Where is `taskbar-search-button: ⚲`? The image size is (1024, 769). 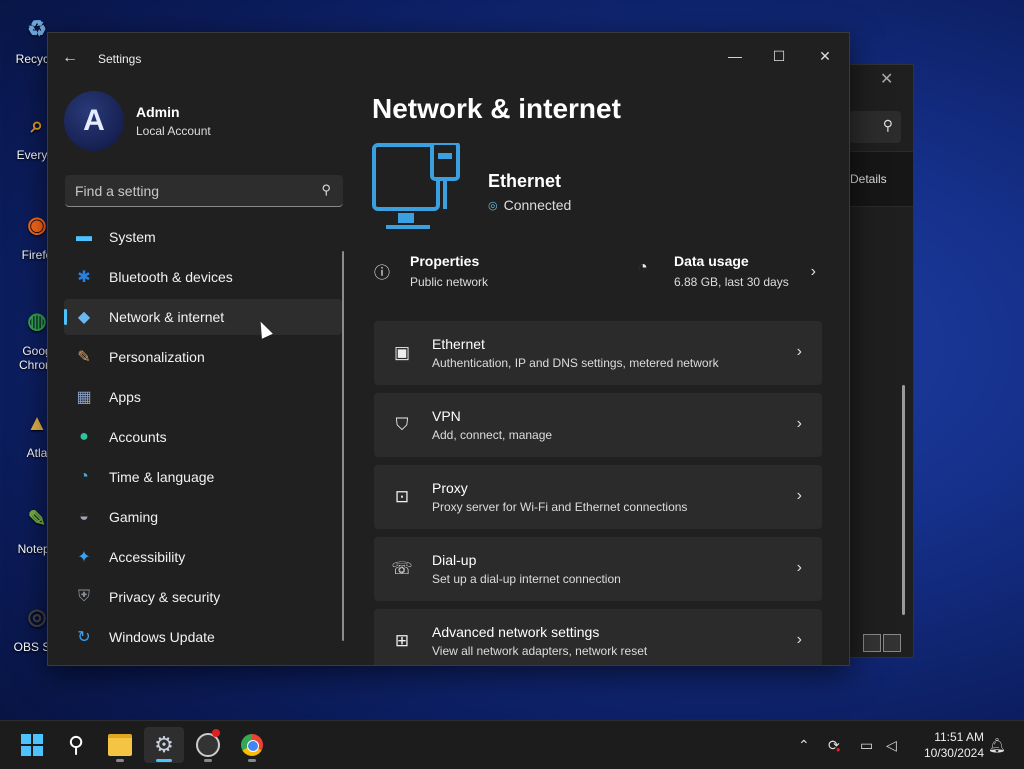
taskbar-search-button: ⚲ is located at coordinates (76, 745).